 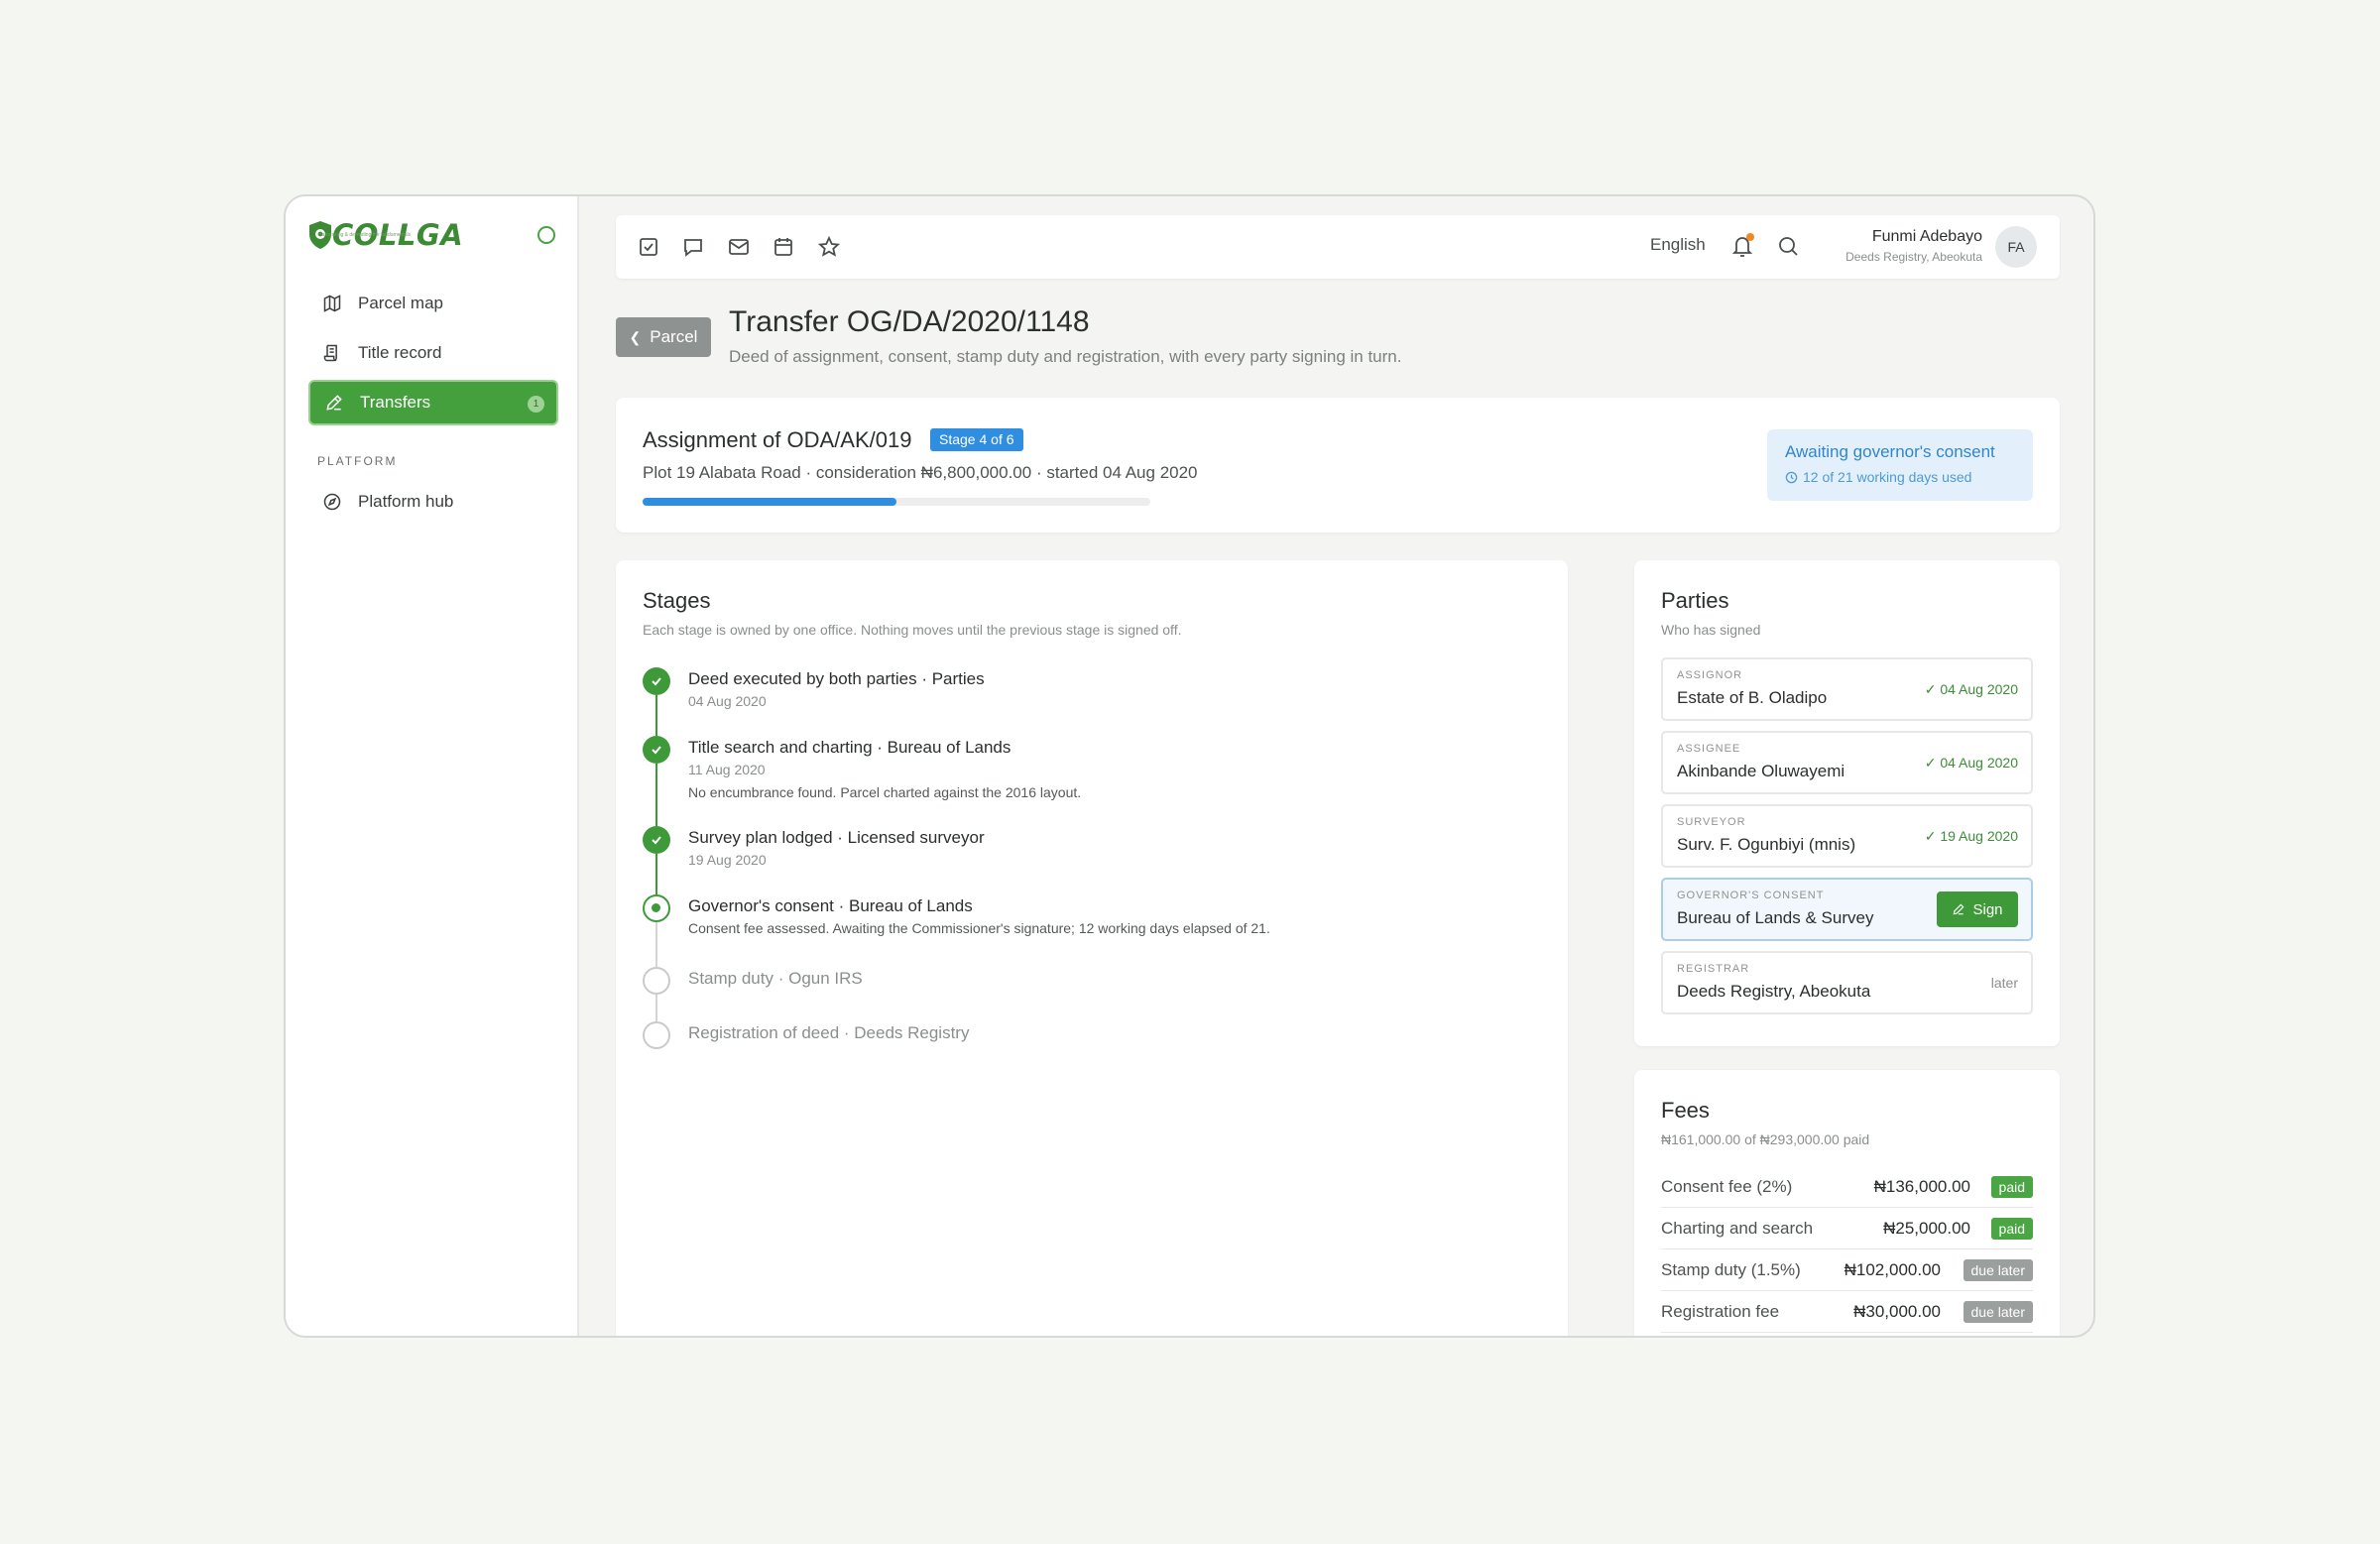 I want to click on party-name: Surv. F. Ogunbiyi (mnis), so click(x=1766, y=844).